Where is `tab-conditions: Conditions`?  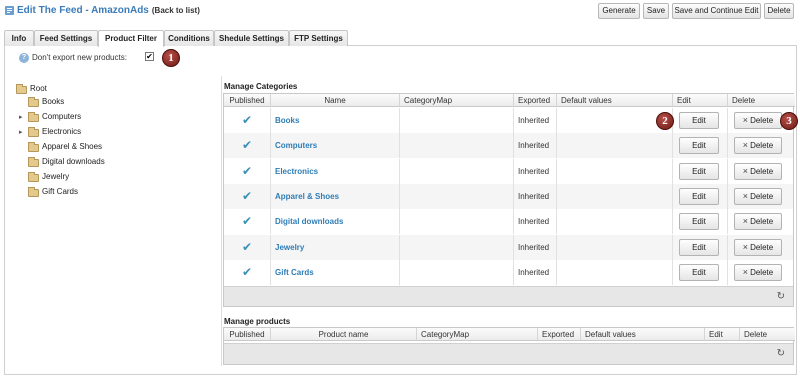
tab-conditions: Conditions is located at coordinates (189, 38).